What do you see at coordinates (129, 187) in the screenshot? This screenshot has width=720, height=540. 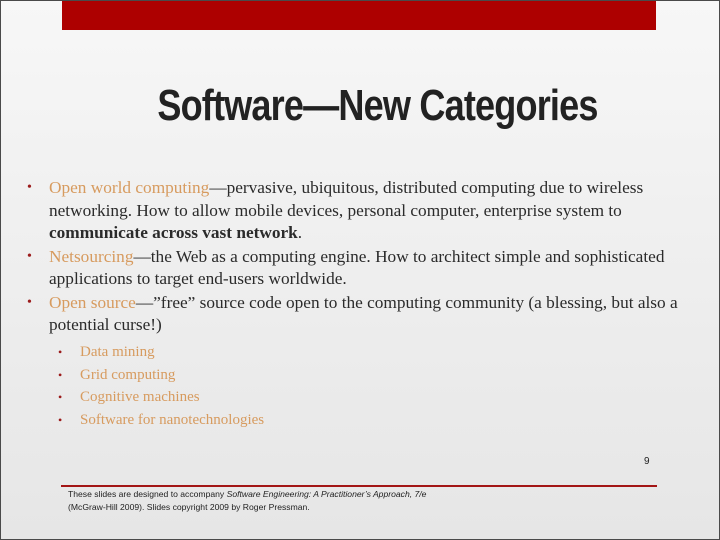 I see `bullet-term: Open world computing` at bounding box center [129, 187].